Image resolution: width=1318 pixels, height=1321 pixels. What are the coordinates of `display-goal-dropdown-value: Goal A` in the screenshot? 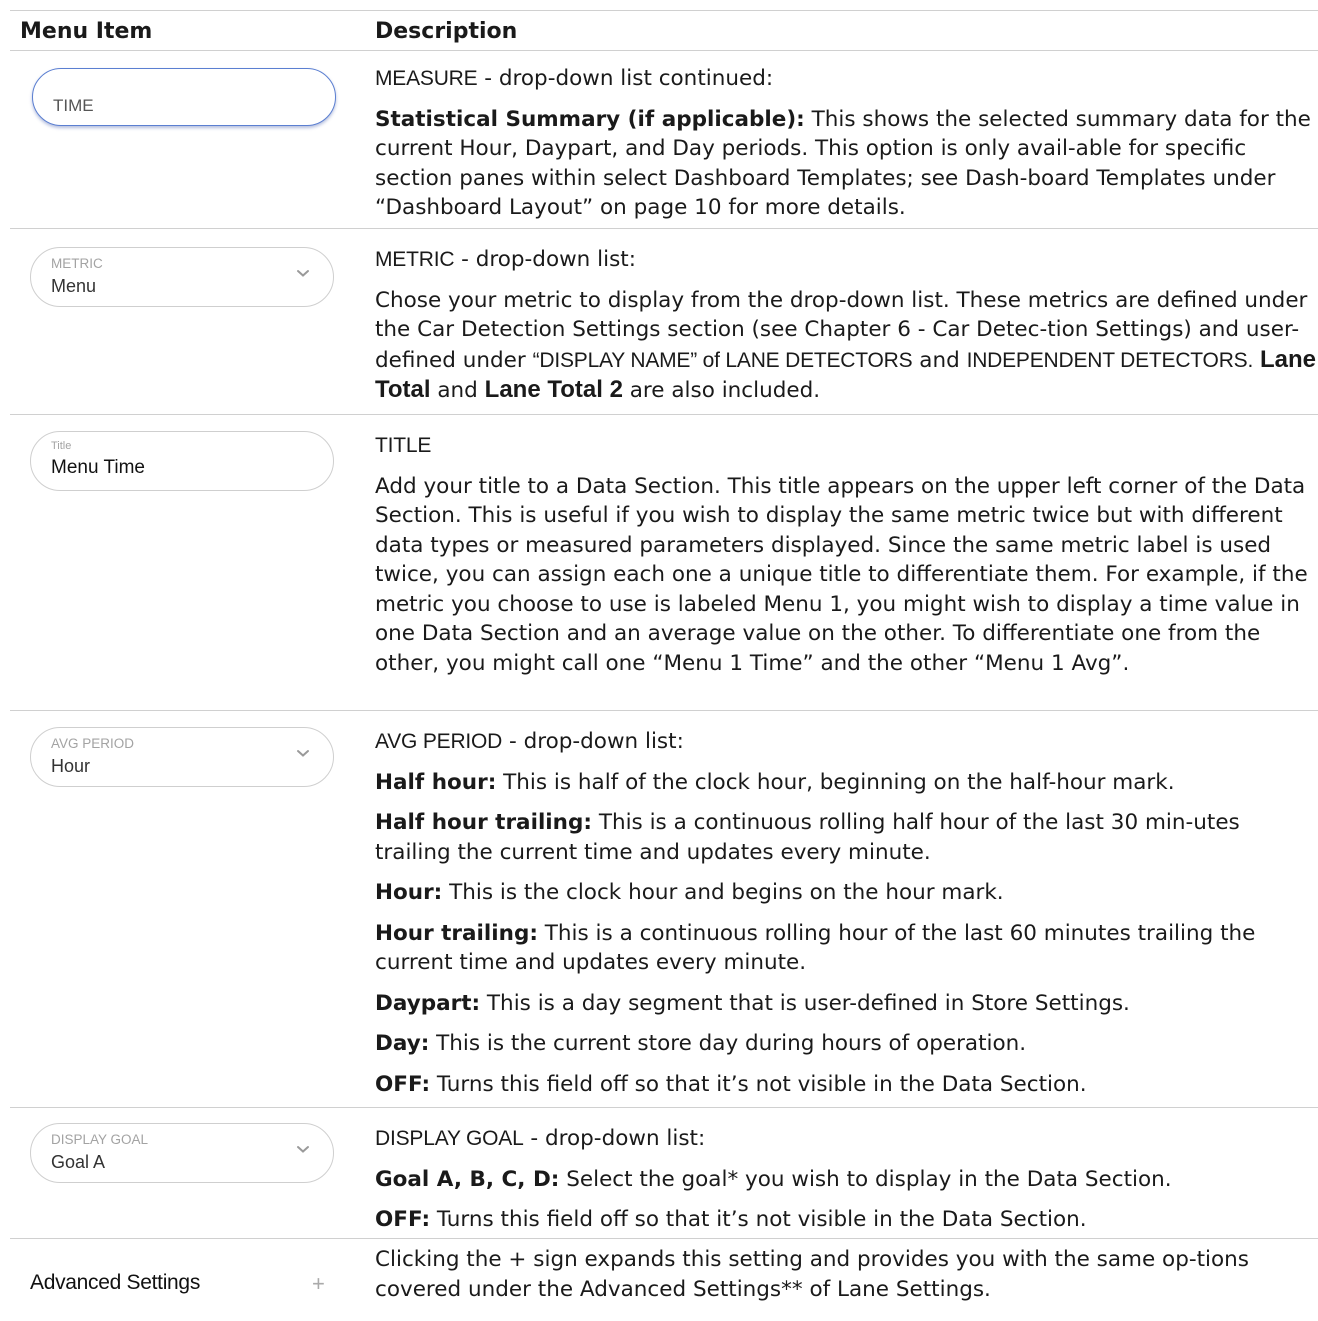 It's located at (78, 1162).